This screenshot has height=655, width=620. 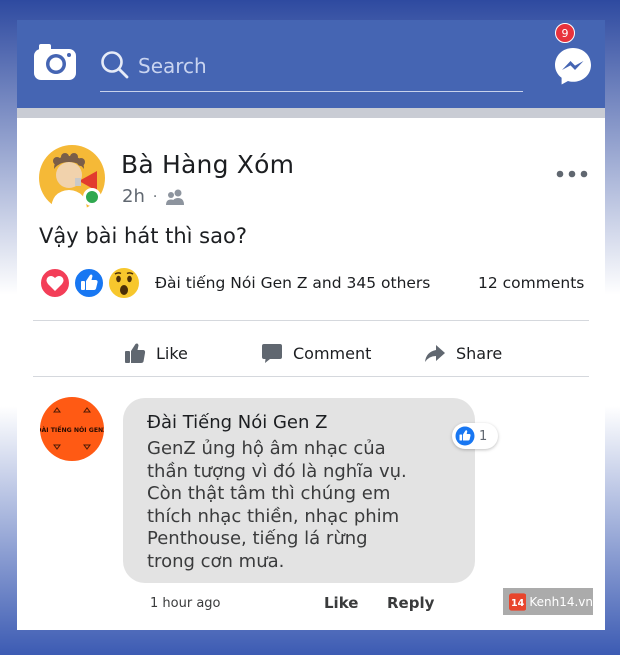 What do you see at coordinates (55, 283) in the screenshot?
I see `love-reaction-icon` at bounding box center [55, 283].